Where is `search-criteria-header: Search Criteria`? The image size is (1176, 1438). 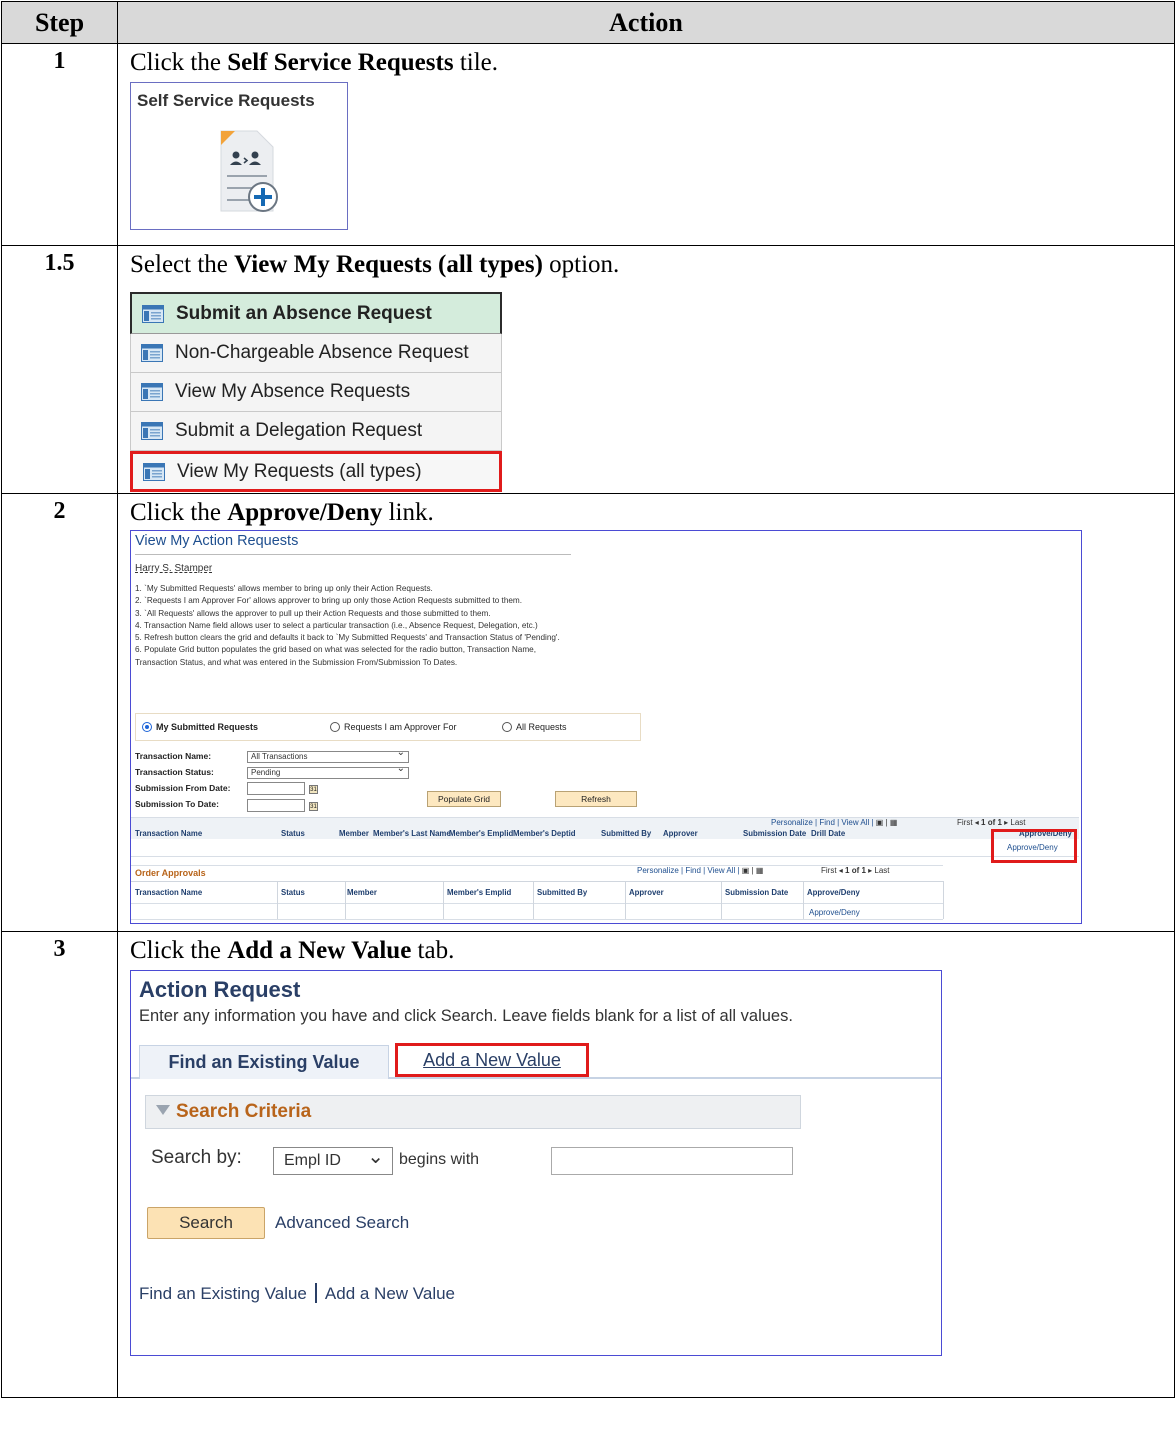 search-criteria-header: Search Criteria is located at coordinates (473, 1112).